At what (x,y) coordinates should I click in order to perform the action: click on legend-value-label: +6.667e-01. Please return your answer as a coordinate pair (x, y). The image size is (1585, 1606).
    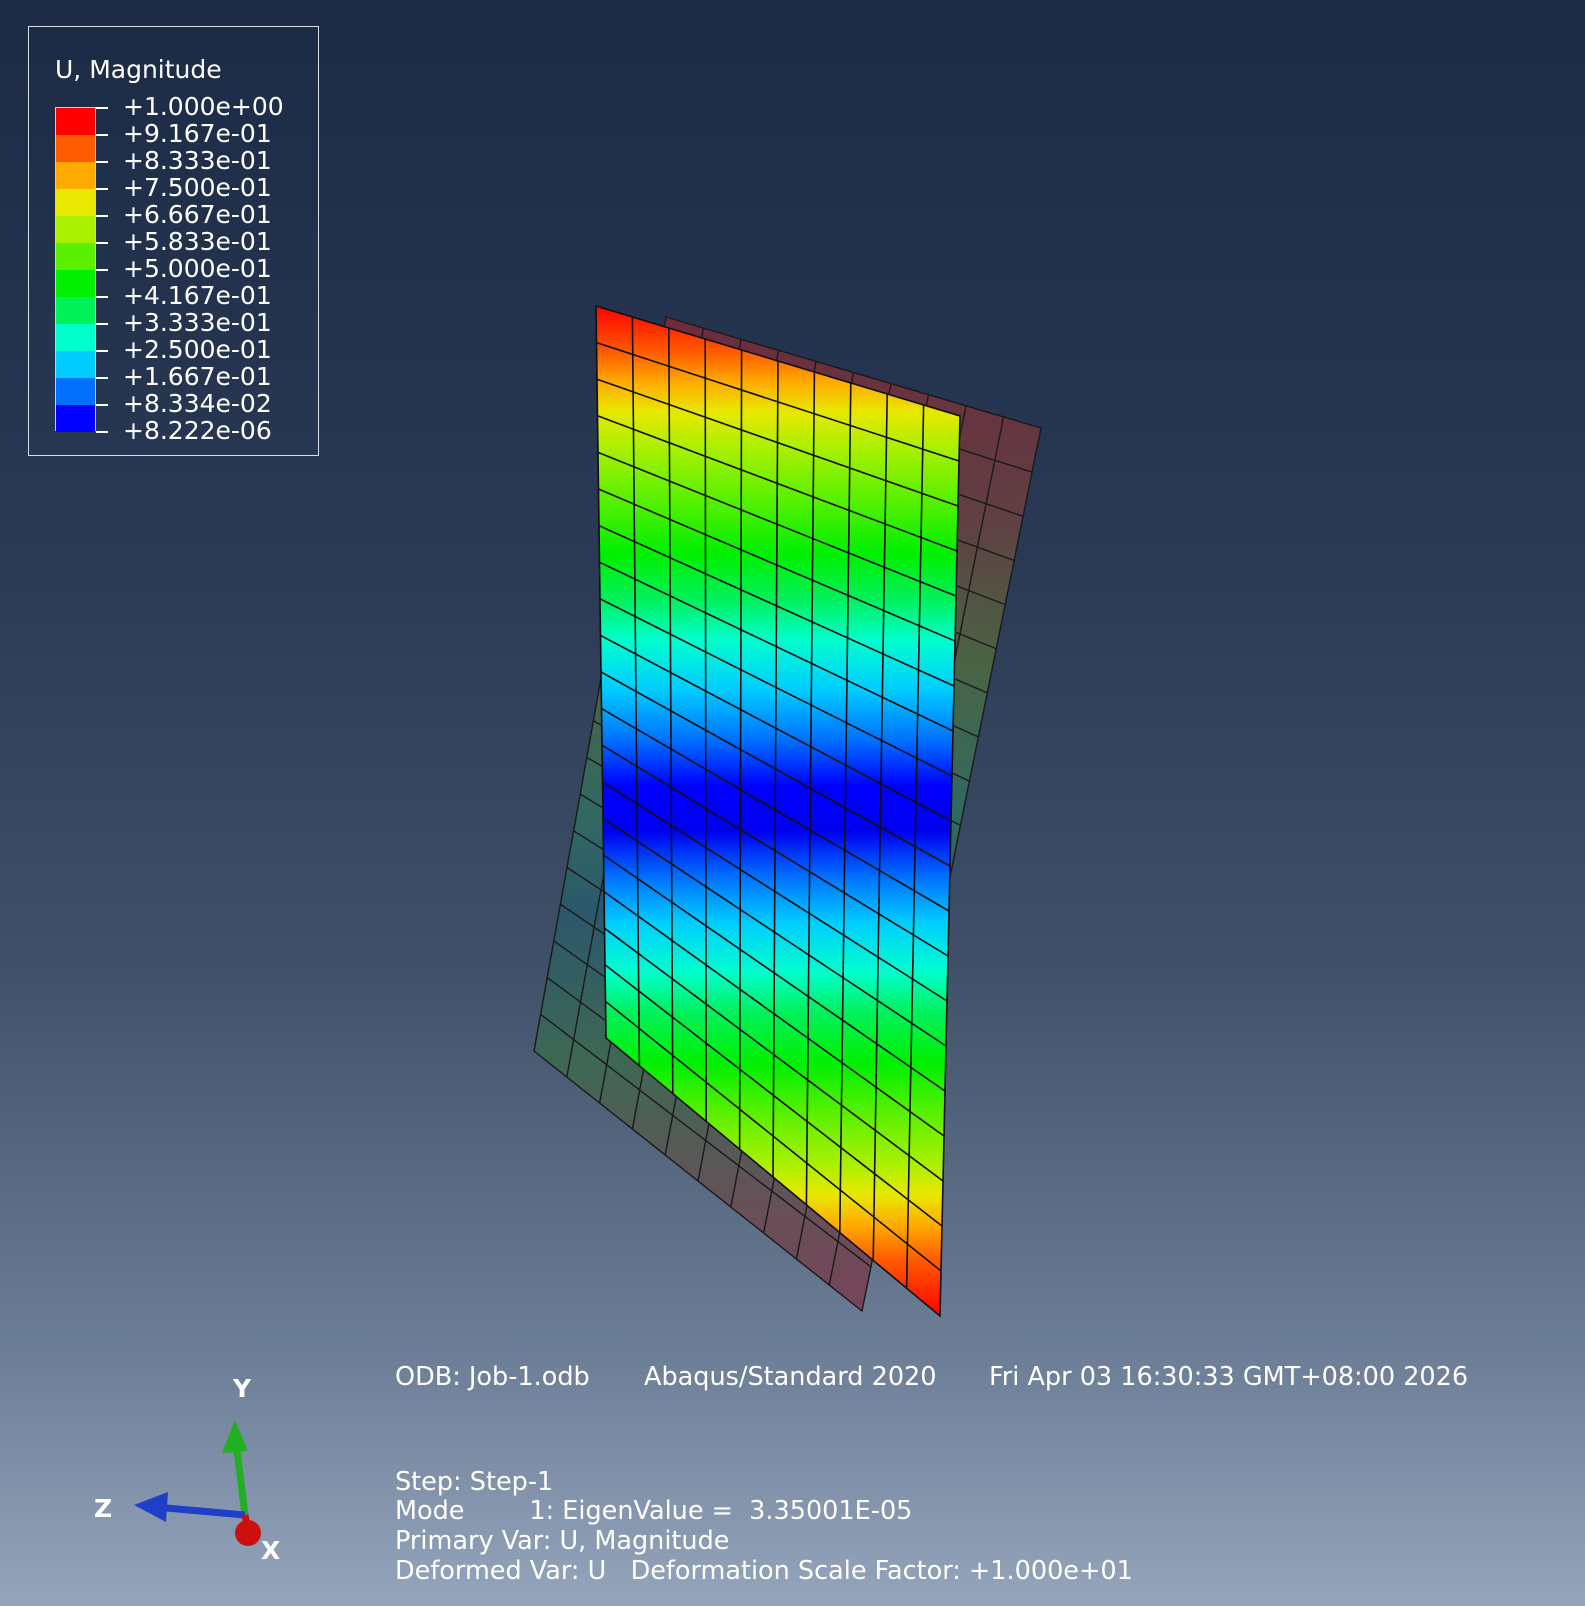
    Looking at the image, I should click on (197, 214).